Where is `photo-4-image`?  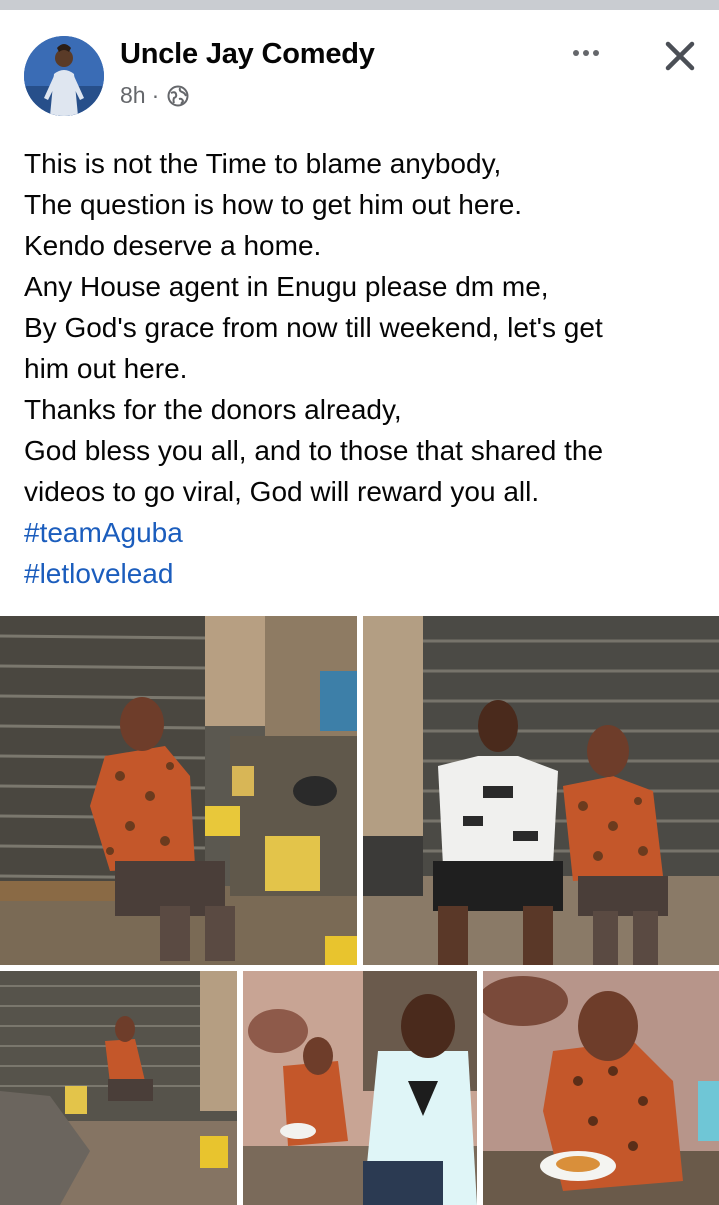 photo-4-image is located at coordinates (360, 1088).